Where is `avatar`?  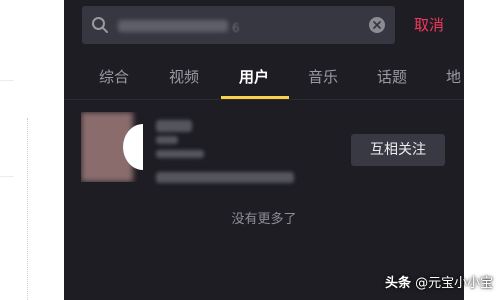 avatar is located at coordinates (112, 147).